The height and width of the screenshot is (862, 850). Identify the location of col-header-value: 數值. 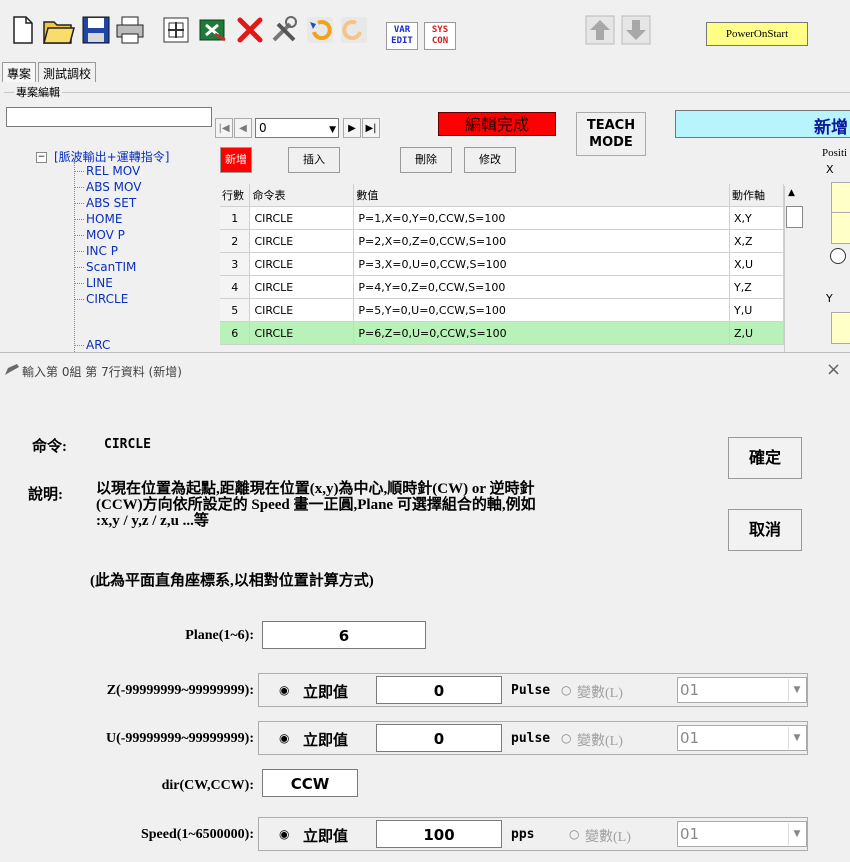
(542, 195).